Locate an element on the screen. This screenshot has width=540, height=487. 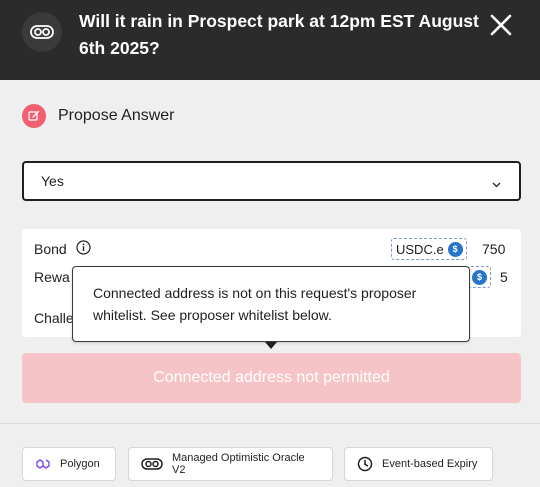
challenge-label: Challe is located at coordinates (54, 318).